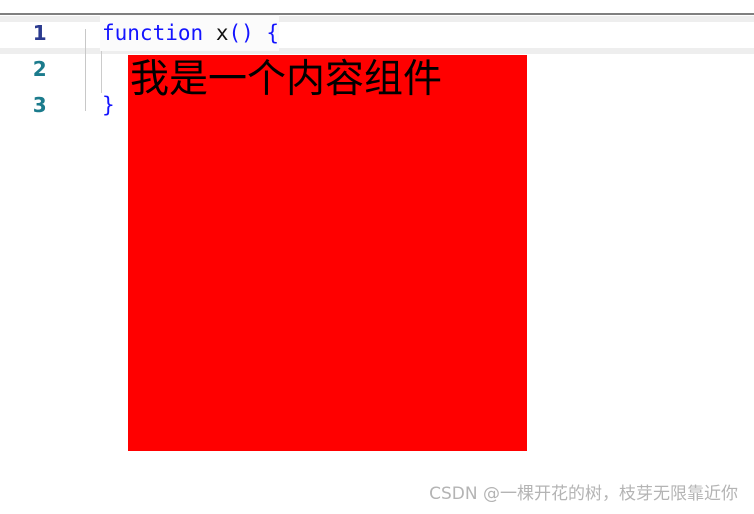  I want to click on code-line-3: }, so click(107, 105).